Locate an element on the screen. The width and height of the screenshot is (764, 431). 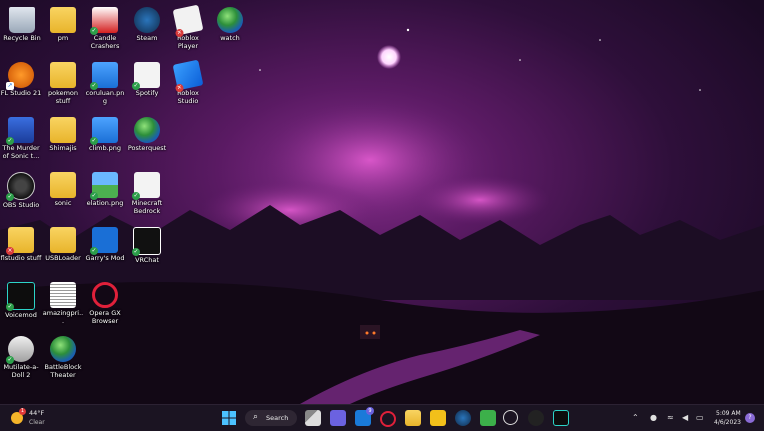
notification-badge: ? is located at coordinates (750, 418).